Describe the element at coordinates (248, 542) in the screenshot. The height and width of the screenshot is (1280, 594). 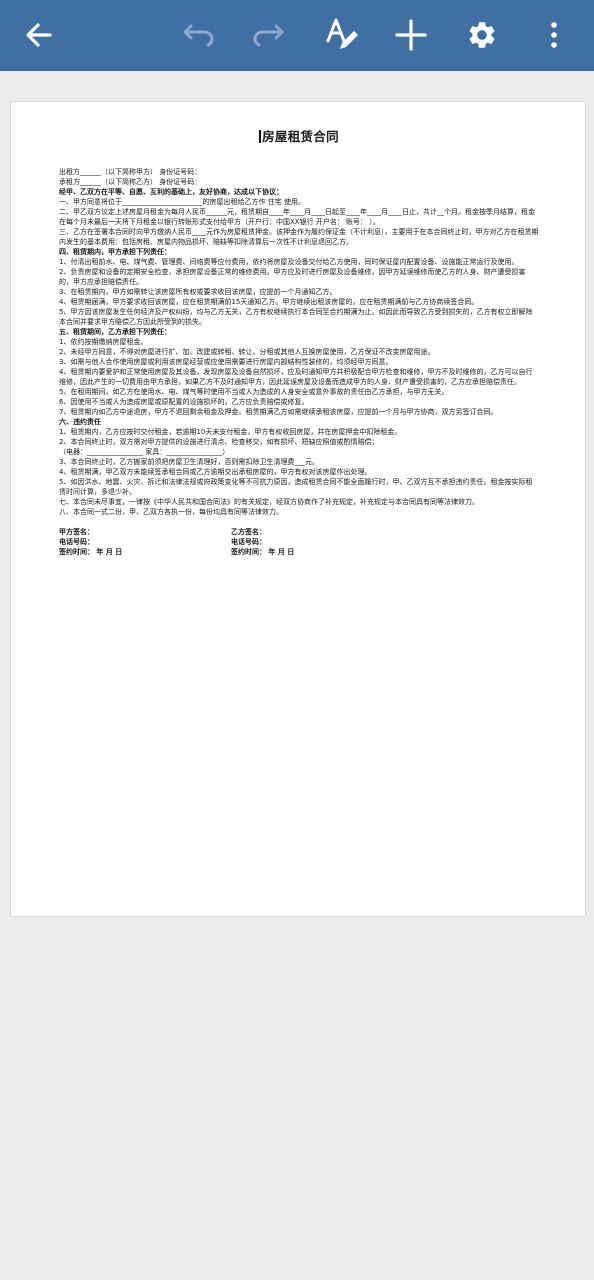
I see `party-b-phone-label: 电话号码：` at that location.